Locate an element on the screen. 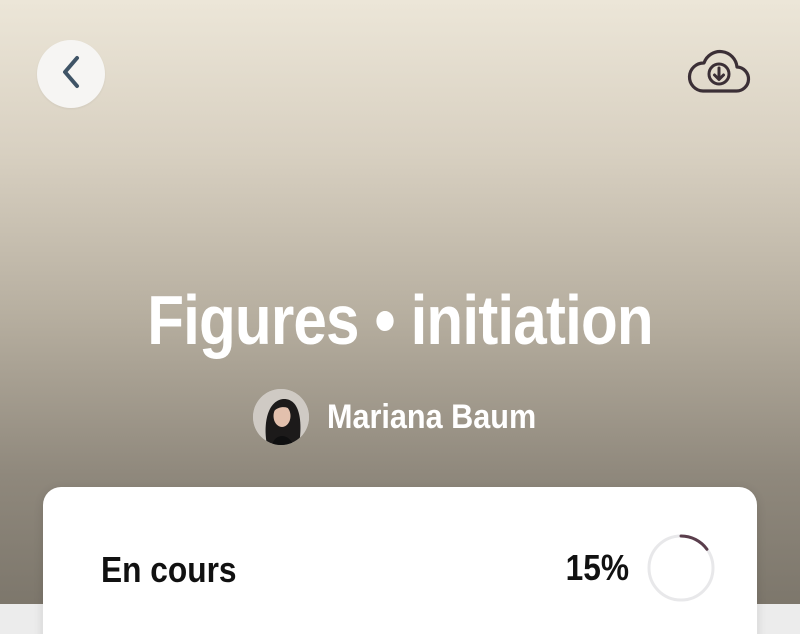  progress-percent: 15% is located at coordinates (597, 567).